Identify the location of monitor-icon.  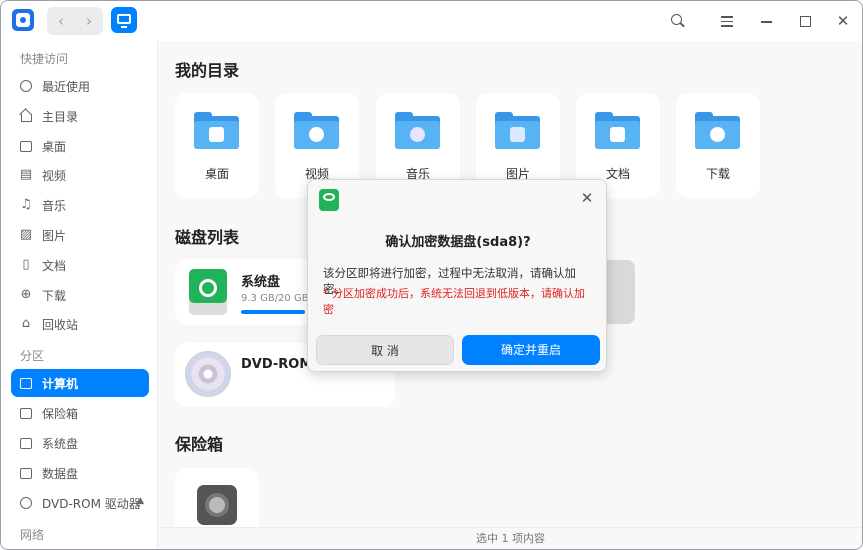
(124, 21).